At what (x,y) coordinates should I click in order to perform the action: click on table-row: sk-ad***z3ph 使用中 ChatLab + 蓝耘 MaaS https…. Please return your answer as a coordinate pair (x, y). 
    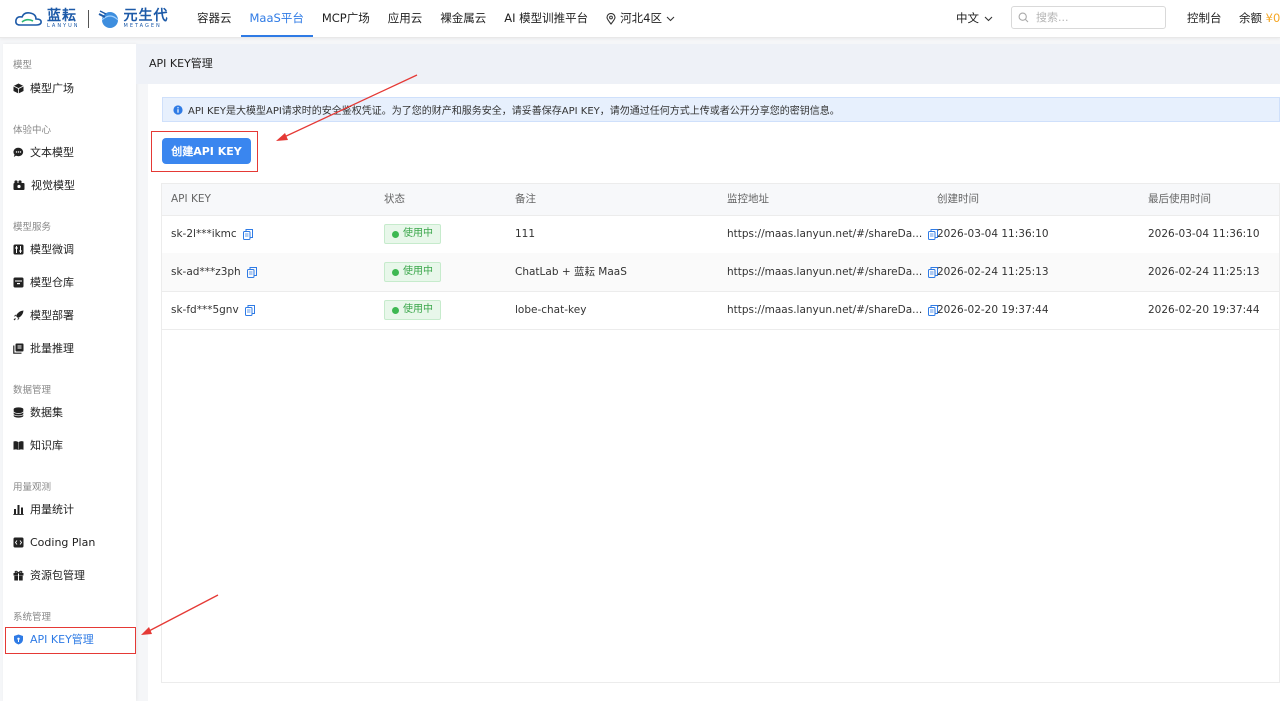
    Looking at the image, I should click on (720, 272).